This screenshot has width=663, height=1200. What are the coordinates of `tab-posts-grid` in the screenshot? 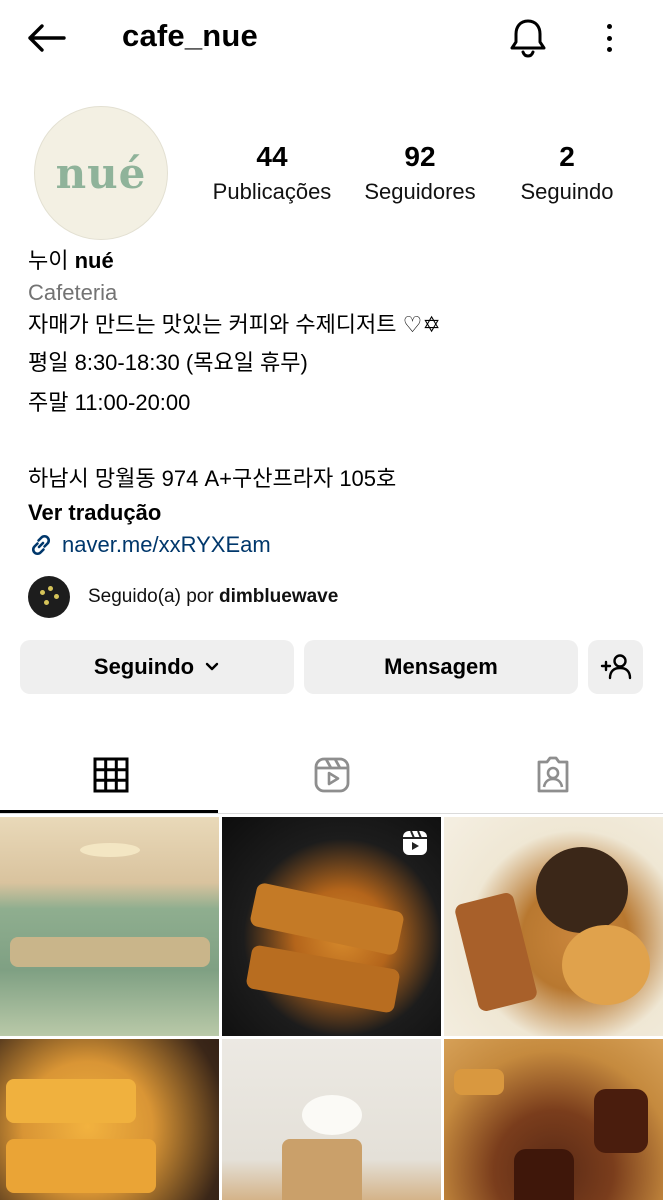 It's located at (110, 775).